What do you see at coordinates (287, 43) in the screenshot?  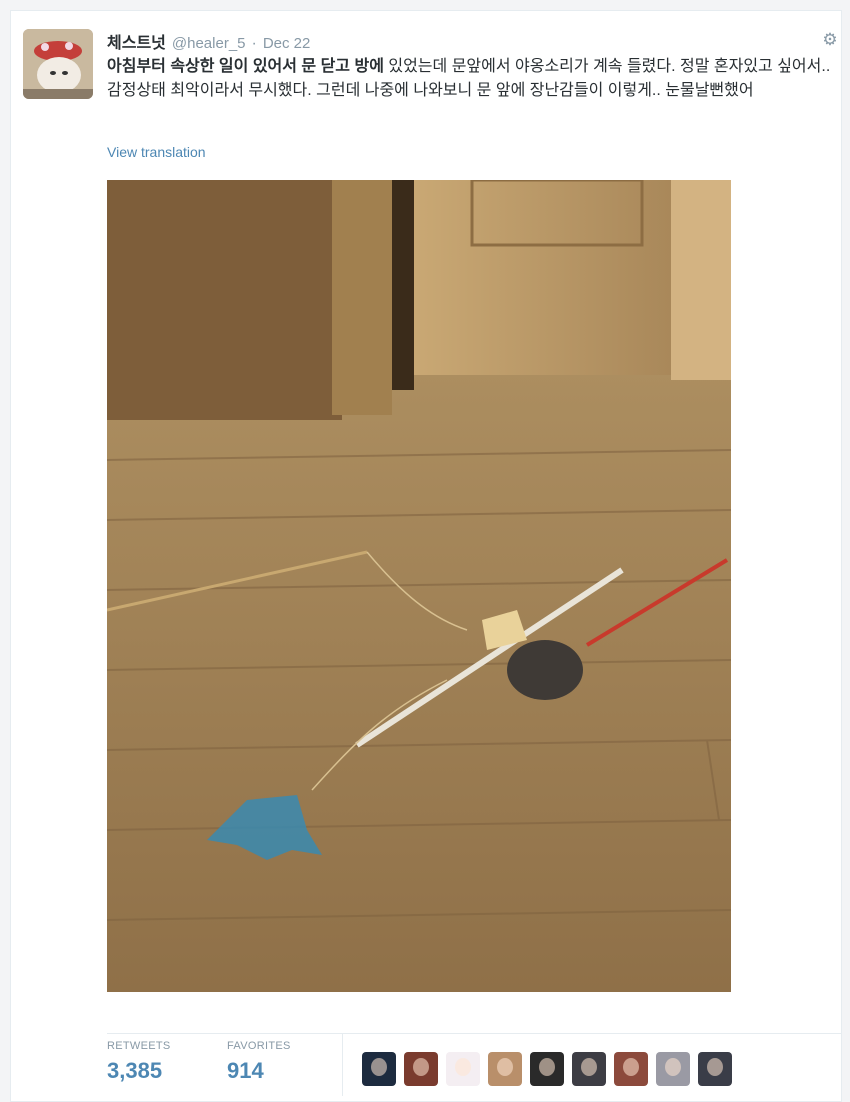 I see `tweet-date: Dec 22` at bounding box center [287, 43].